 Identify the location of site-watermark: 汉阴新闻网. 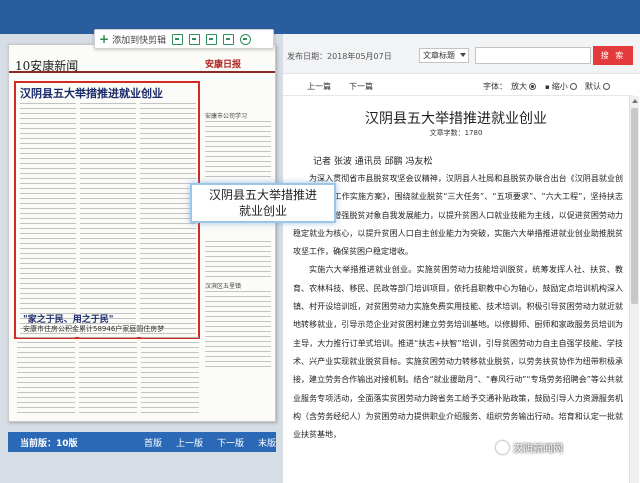
(529, 447).